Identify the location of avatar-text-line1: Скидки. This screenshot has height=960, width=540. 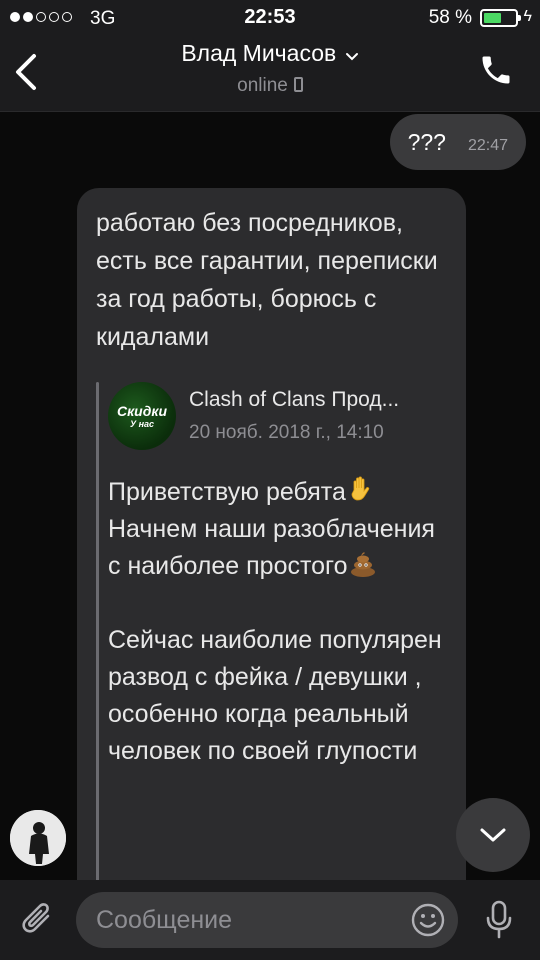
(142, 411).